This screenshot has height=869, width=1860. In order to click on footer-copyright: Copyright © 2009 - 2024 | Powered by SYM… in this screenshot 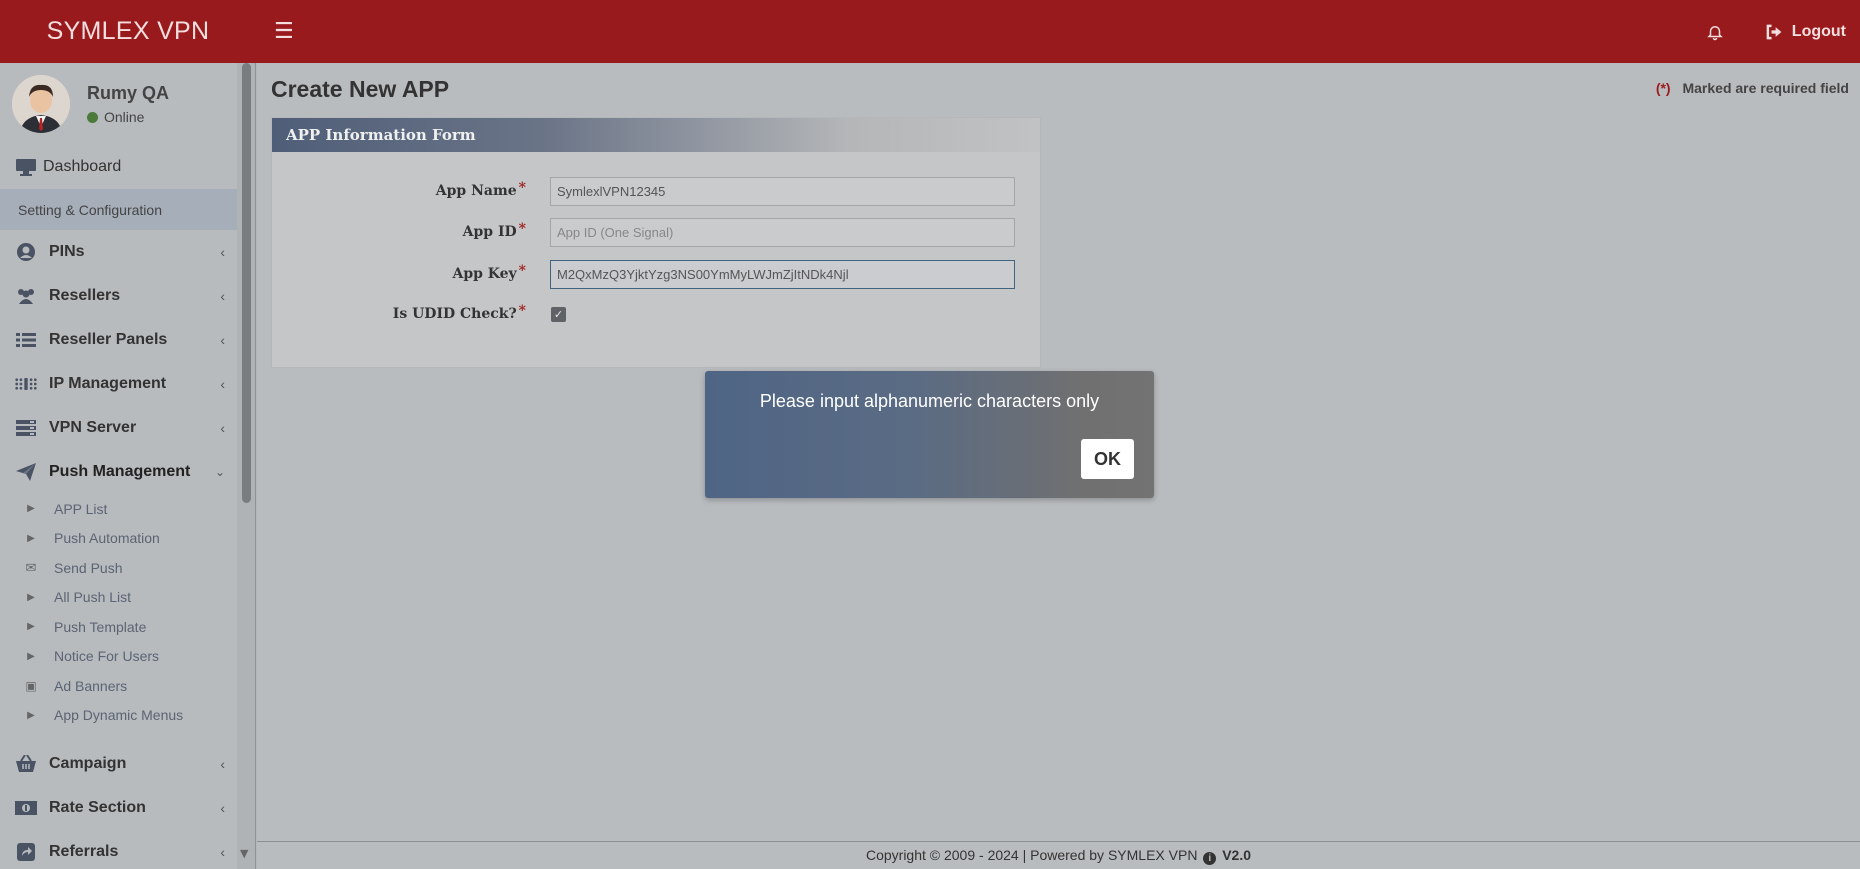, I will do `click(1031, 855)`.